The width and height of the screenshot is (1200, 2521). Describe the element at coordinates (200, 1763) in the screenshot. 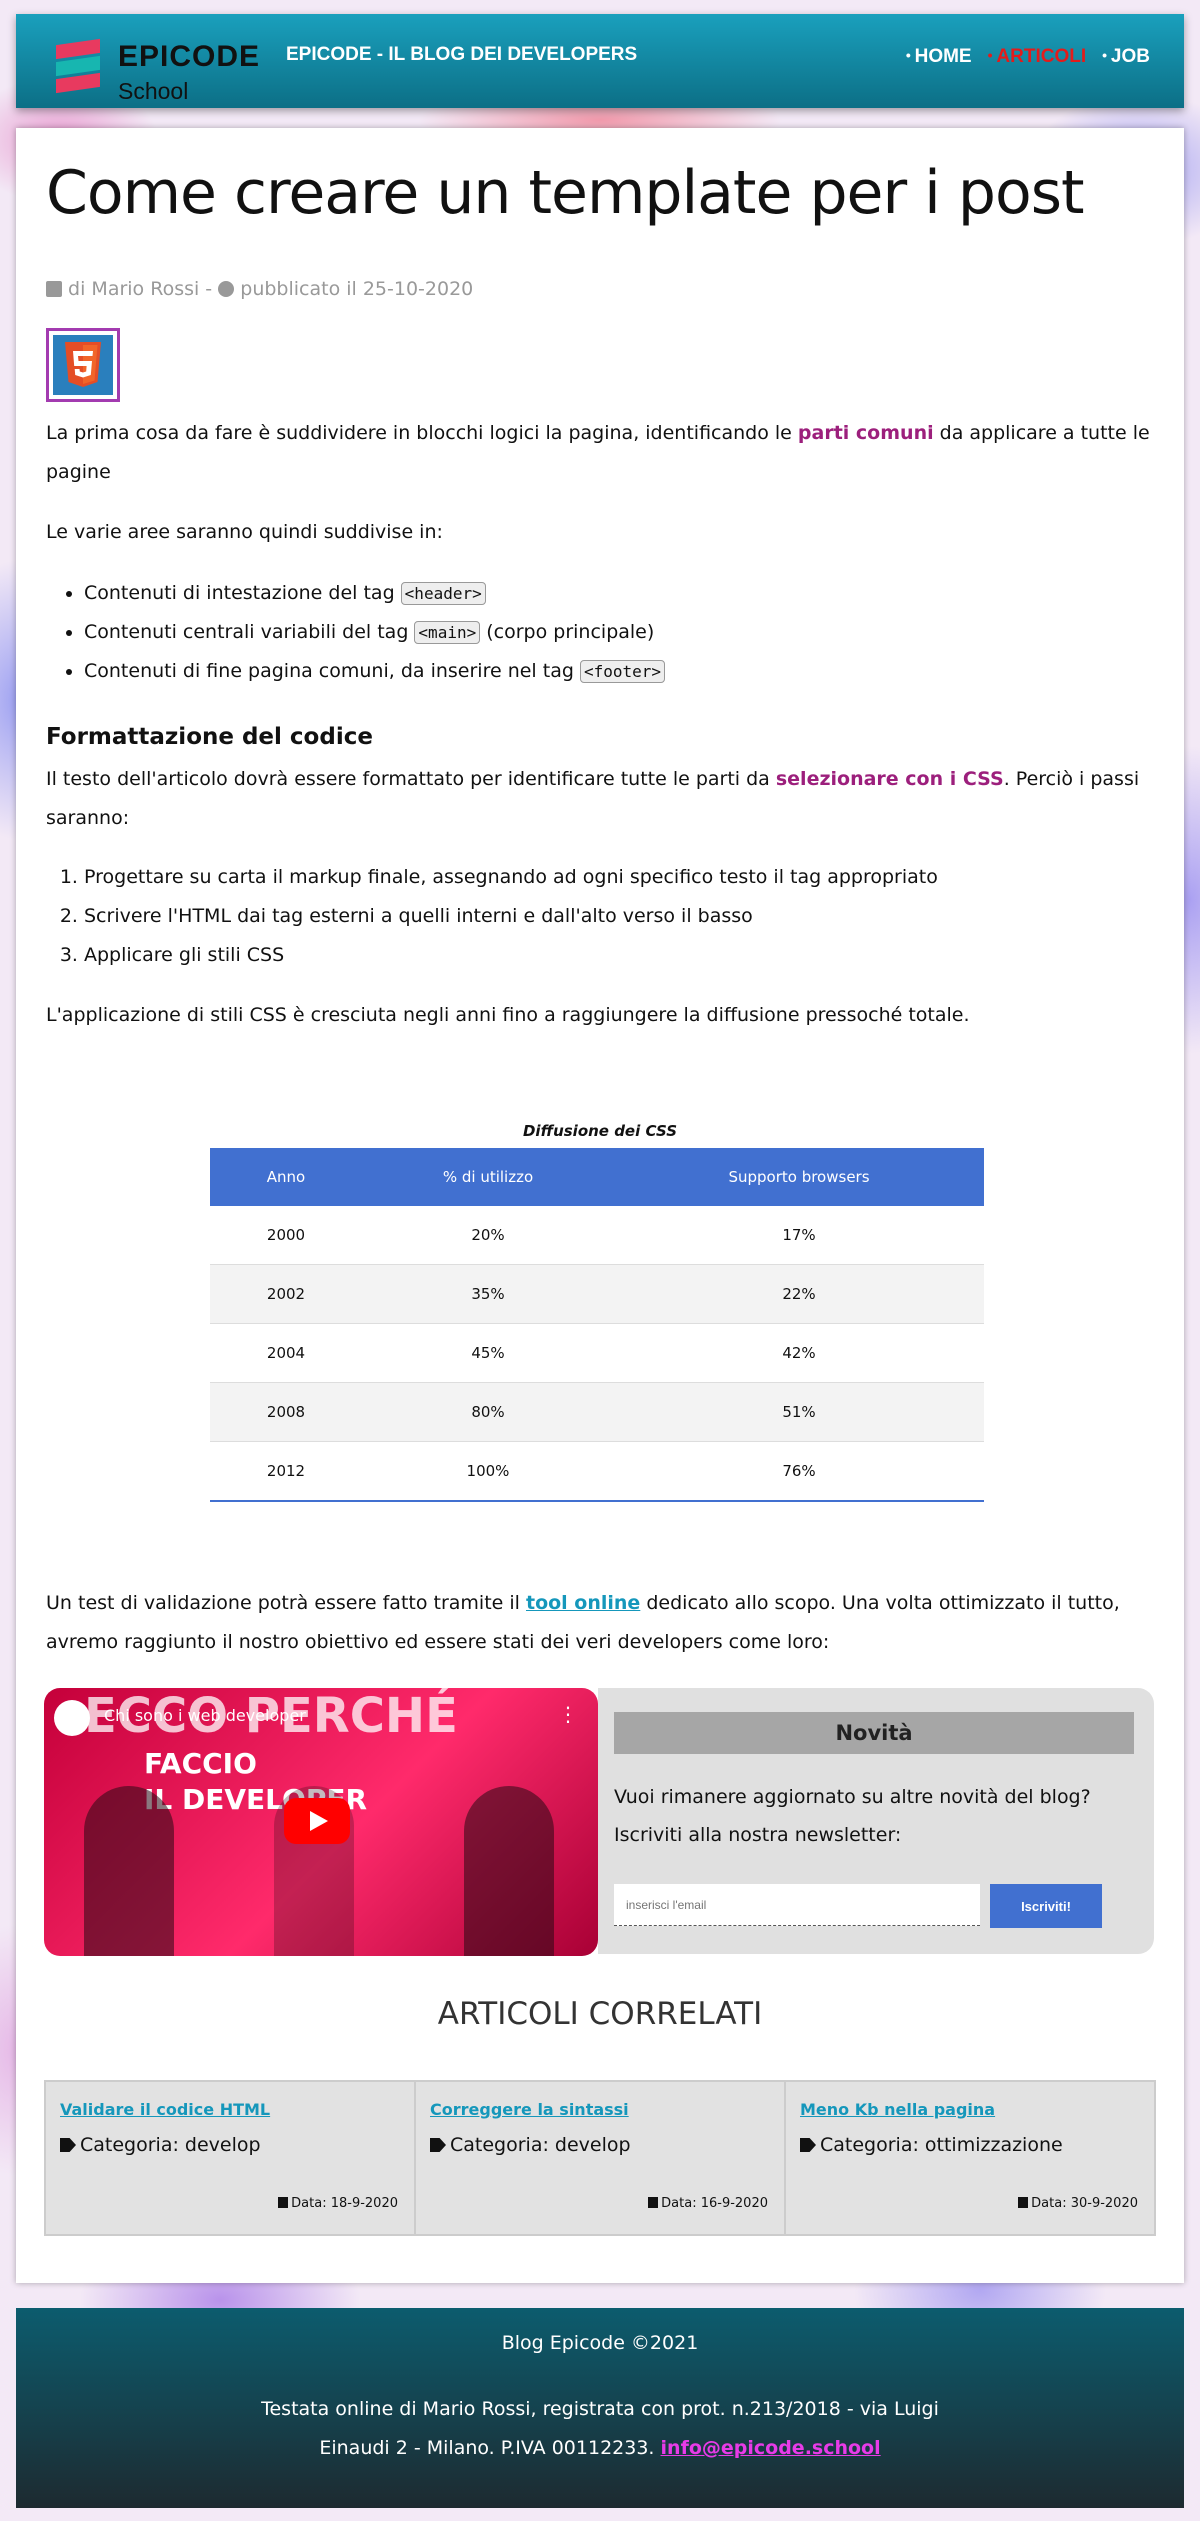

I see `video-overlay-line-2: FACCIO` at that location.